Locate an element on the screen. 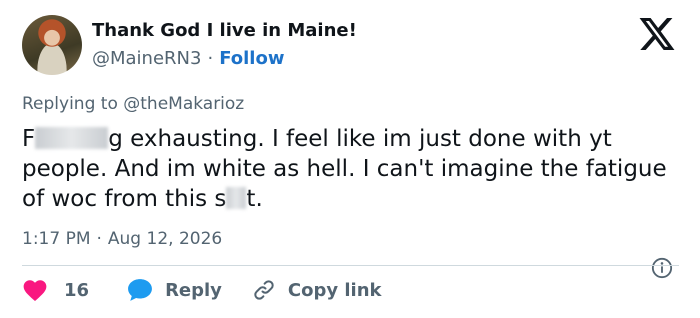 This screenshot has width=700, height=318. reply-button: Reply is located at coordinates (189, 290).